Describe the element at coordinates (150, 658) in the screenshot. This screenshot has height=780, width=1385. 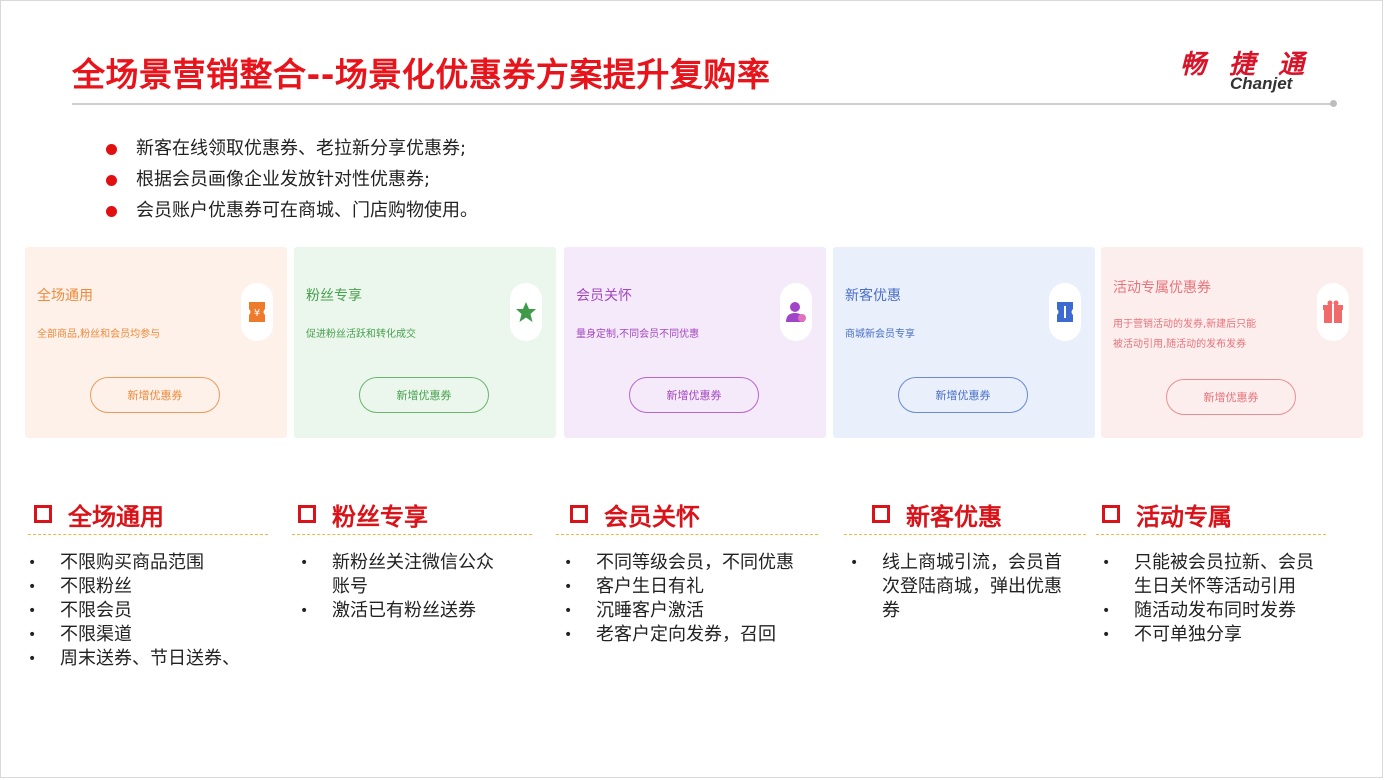
I see `list-item-text: 周末送券、节日送券、` at that location.